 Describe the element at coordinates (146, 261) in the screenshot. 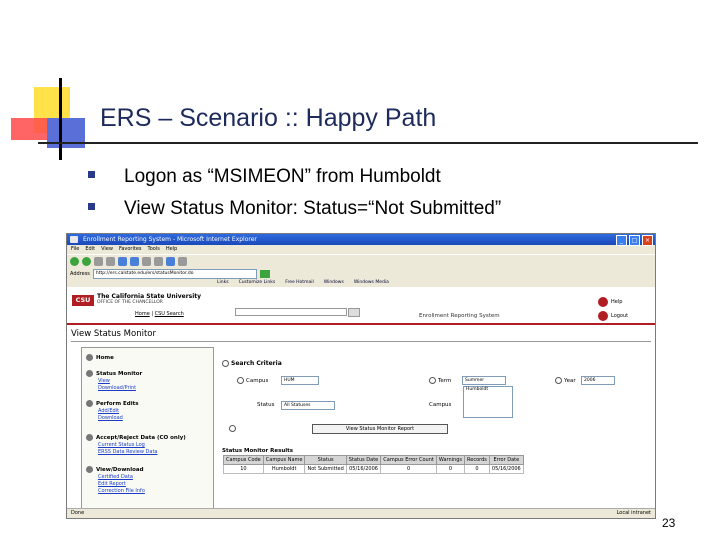

I see `favorites-icon` at that location.